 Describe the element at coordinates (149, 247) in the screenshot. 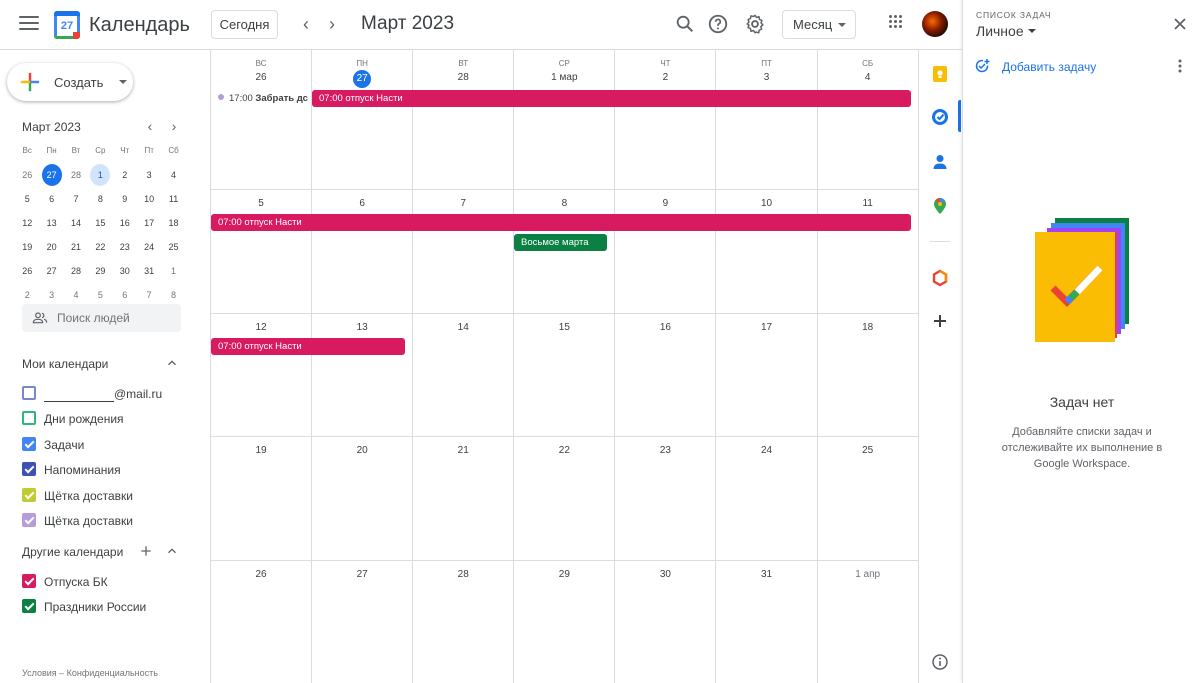

I see `mini-day: 24` at that location.